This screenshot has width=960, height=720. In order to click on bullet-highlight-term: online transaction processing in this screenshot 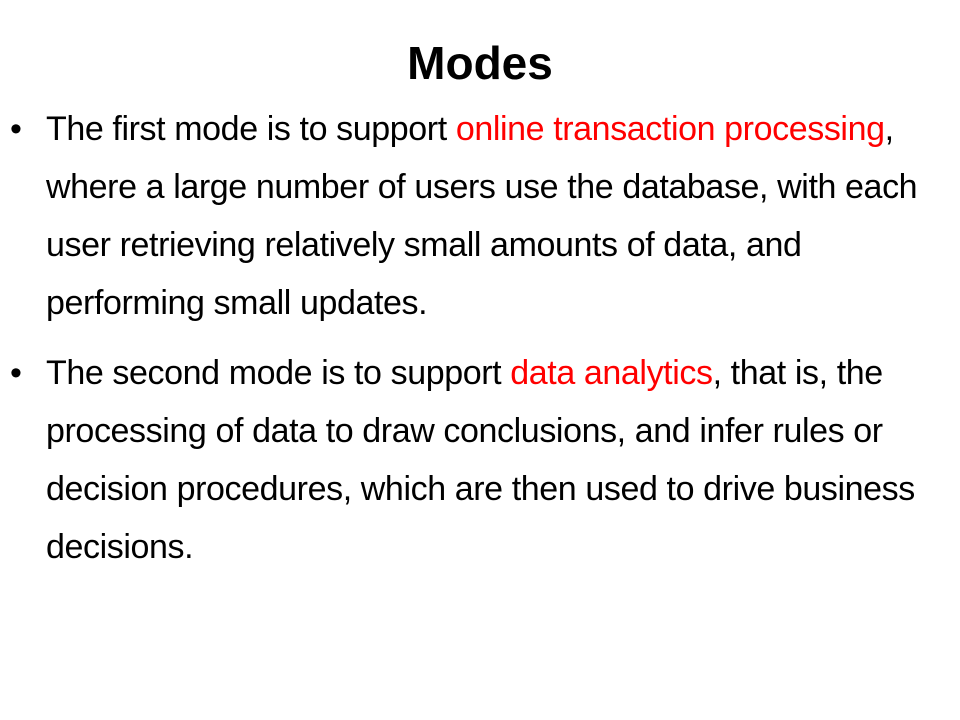, I will do `click(670, 129)`.